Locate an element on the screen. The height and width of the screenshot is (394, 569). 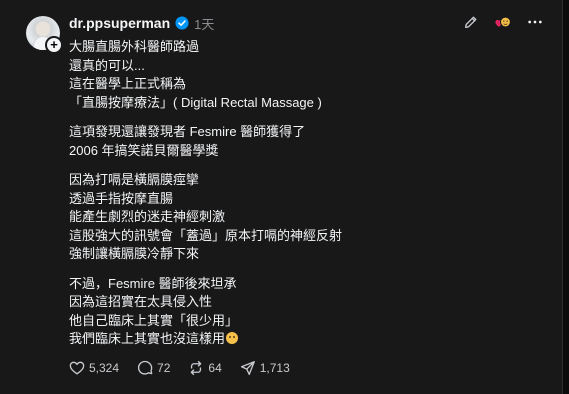
username: dr.ppsuperman is located at coordinates (119, 23).